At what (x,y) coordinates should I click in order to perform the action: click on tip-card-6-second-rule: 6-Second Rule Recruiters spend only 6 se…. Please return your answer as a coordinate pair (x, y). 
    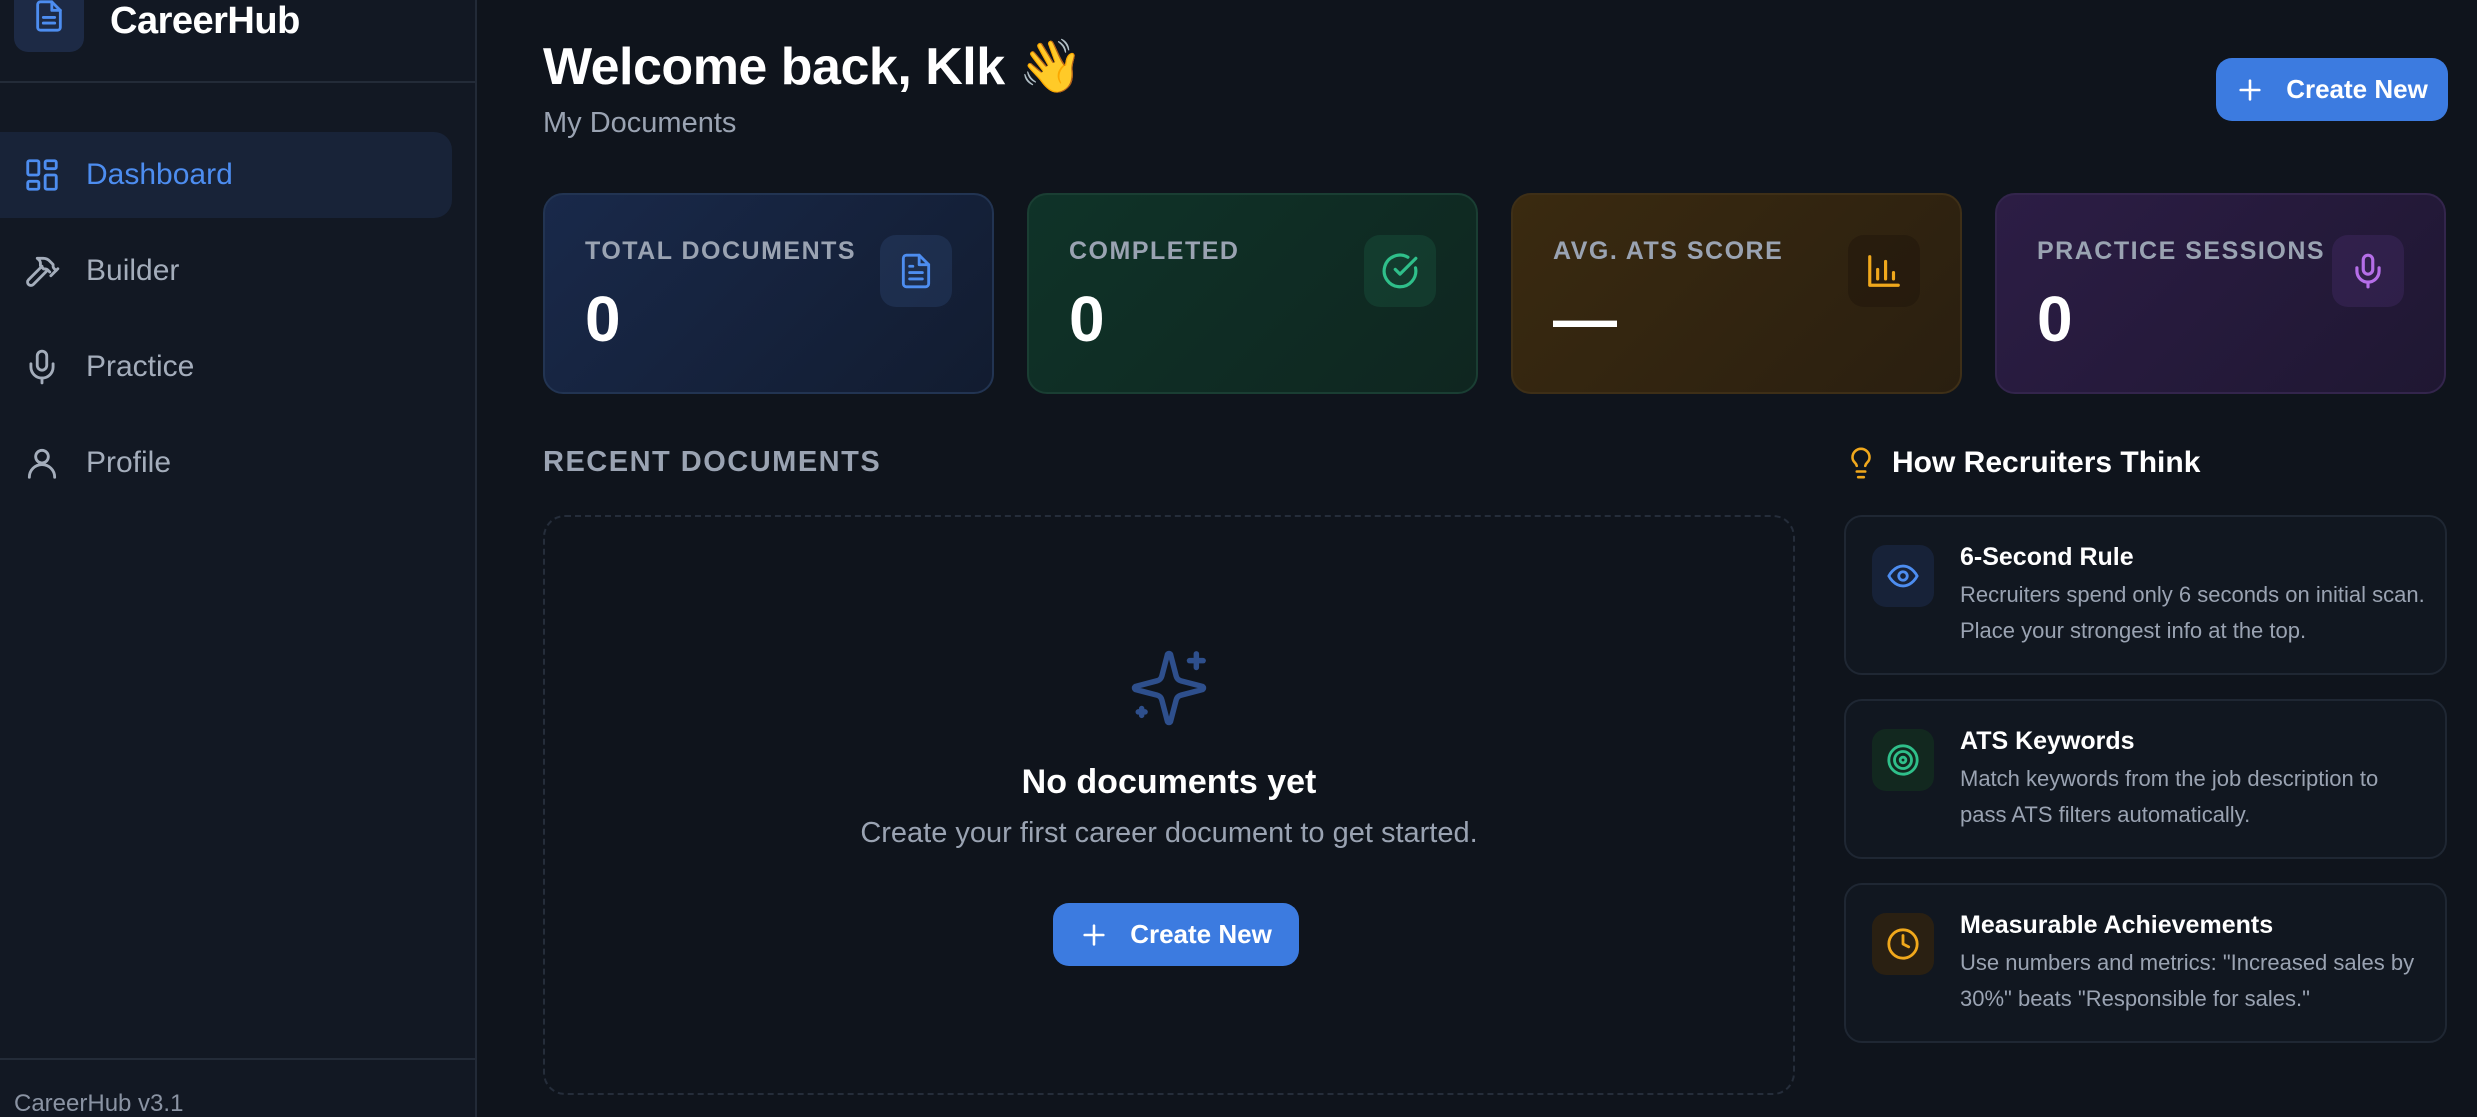
    Looking at the image, I should click on (2145, 595).